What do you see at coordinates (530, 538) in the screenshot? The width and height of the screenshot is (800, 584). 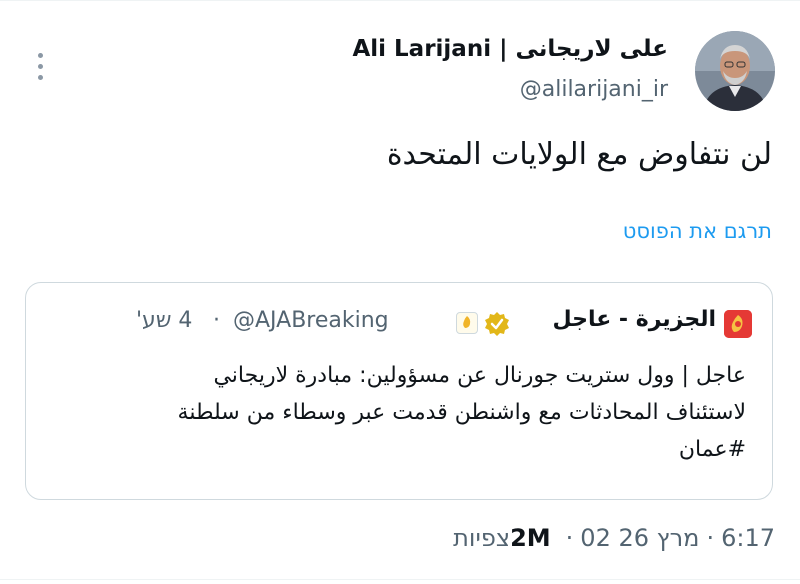 I see `views-count: 2M` at bounding box center [530, 538].